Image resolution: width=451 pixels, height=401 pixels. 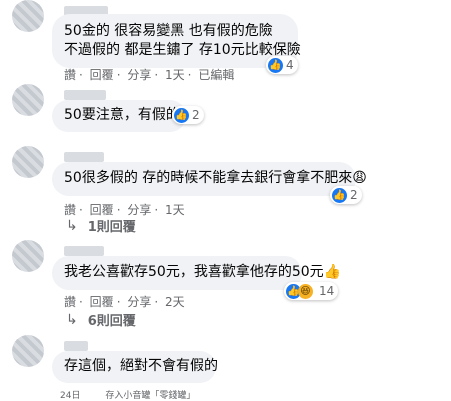 I want to click on reaction-summary: 👍 4, so click(x=282, y=65).